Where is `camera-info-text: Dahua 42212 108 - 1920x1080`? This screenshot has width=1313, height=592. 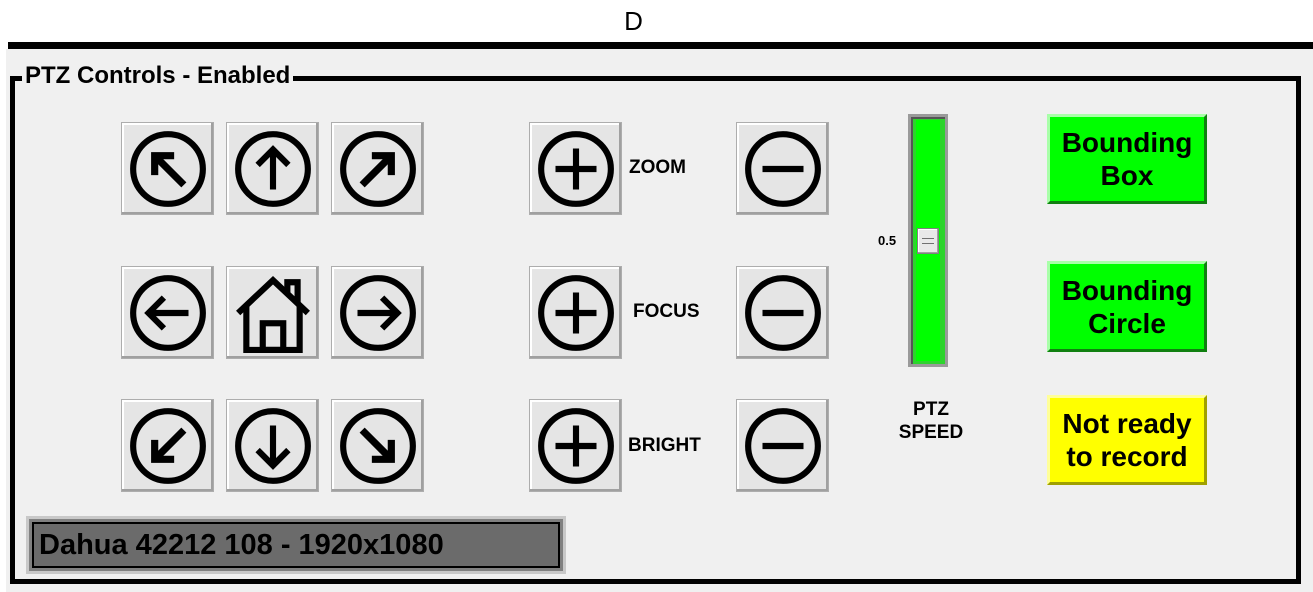
camera-info-text: Dahua 42212 108 - 1920x1080 is located at coordinates (241, 544).